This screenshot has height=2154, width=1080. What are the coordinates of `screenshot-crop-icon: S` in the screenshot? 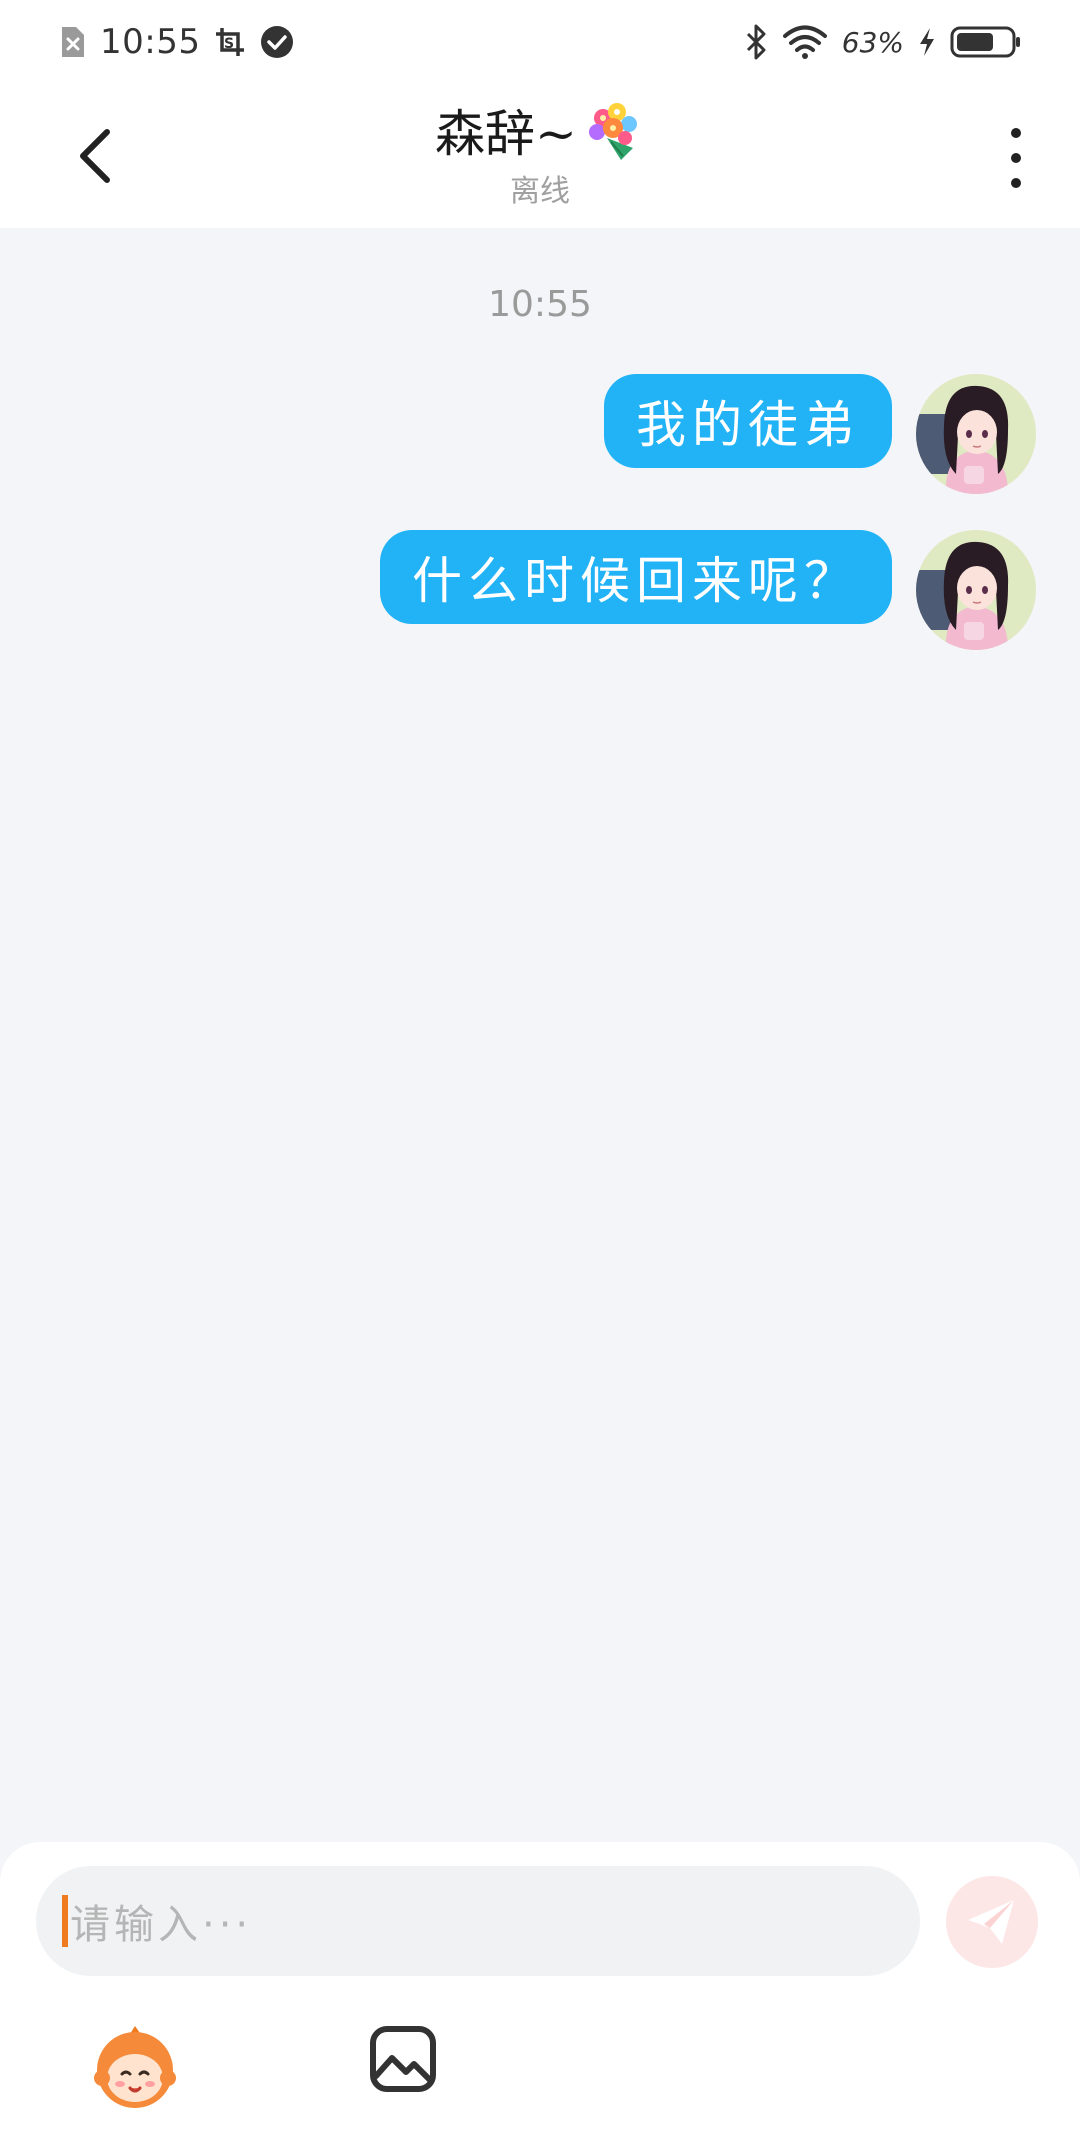 It's located at (230, 42).